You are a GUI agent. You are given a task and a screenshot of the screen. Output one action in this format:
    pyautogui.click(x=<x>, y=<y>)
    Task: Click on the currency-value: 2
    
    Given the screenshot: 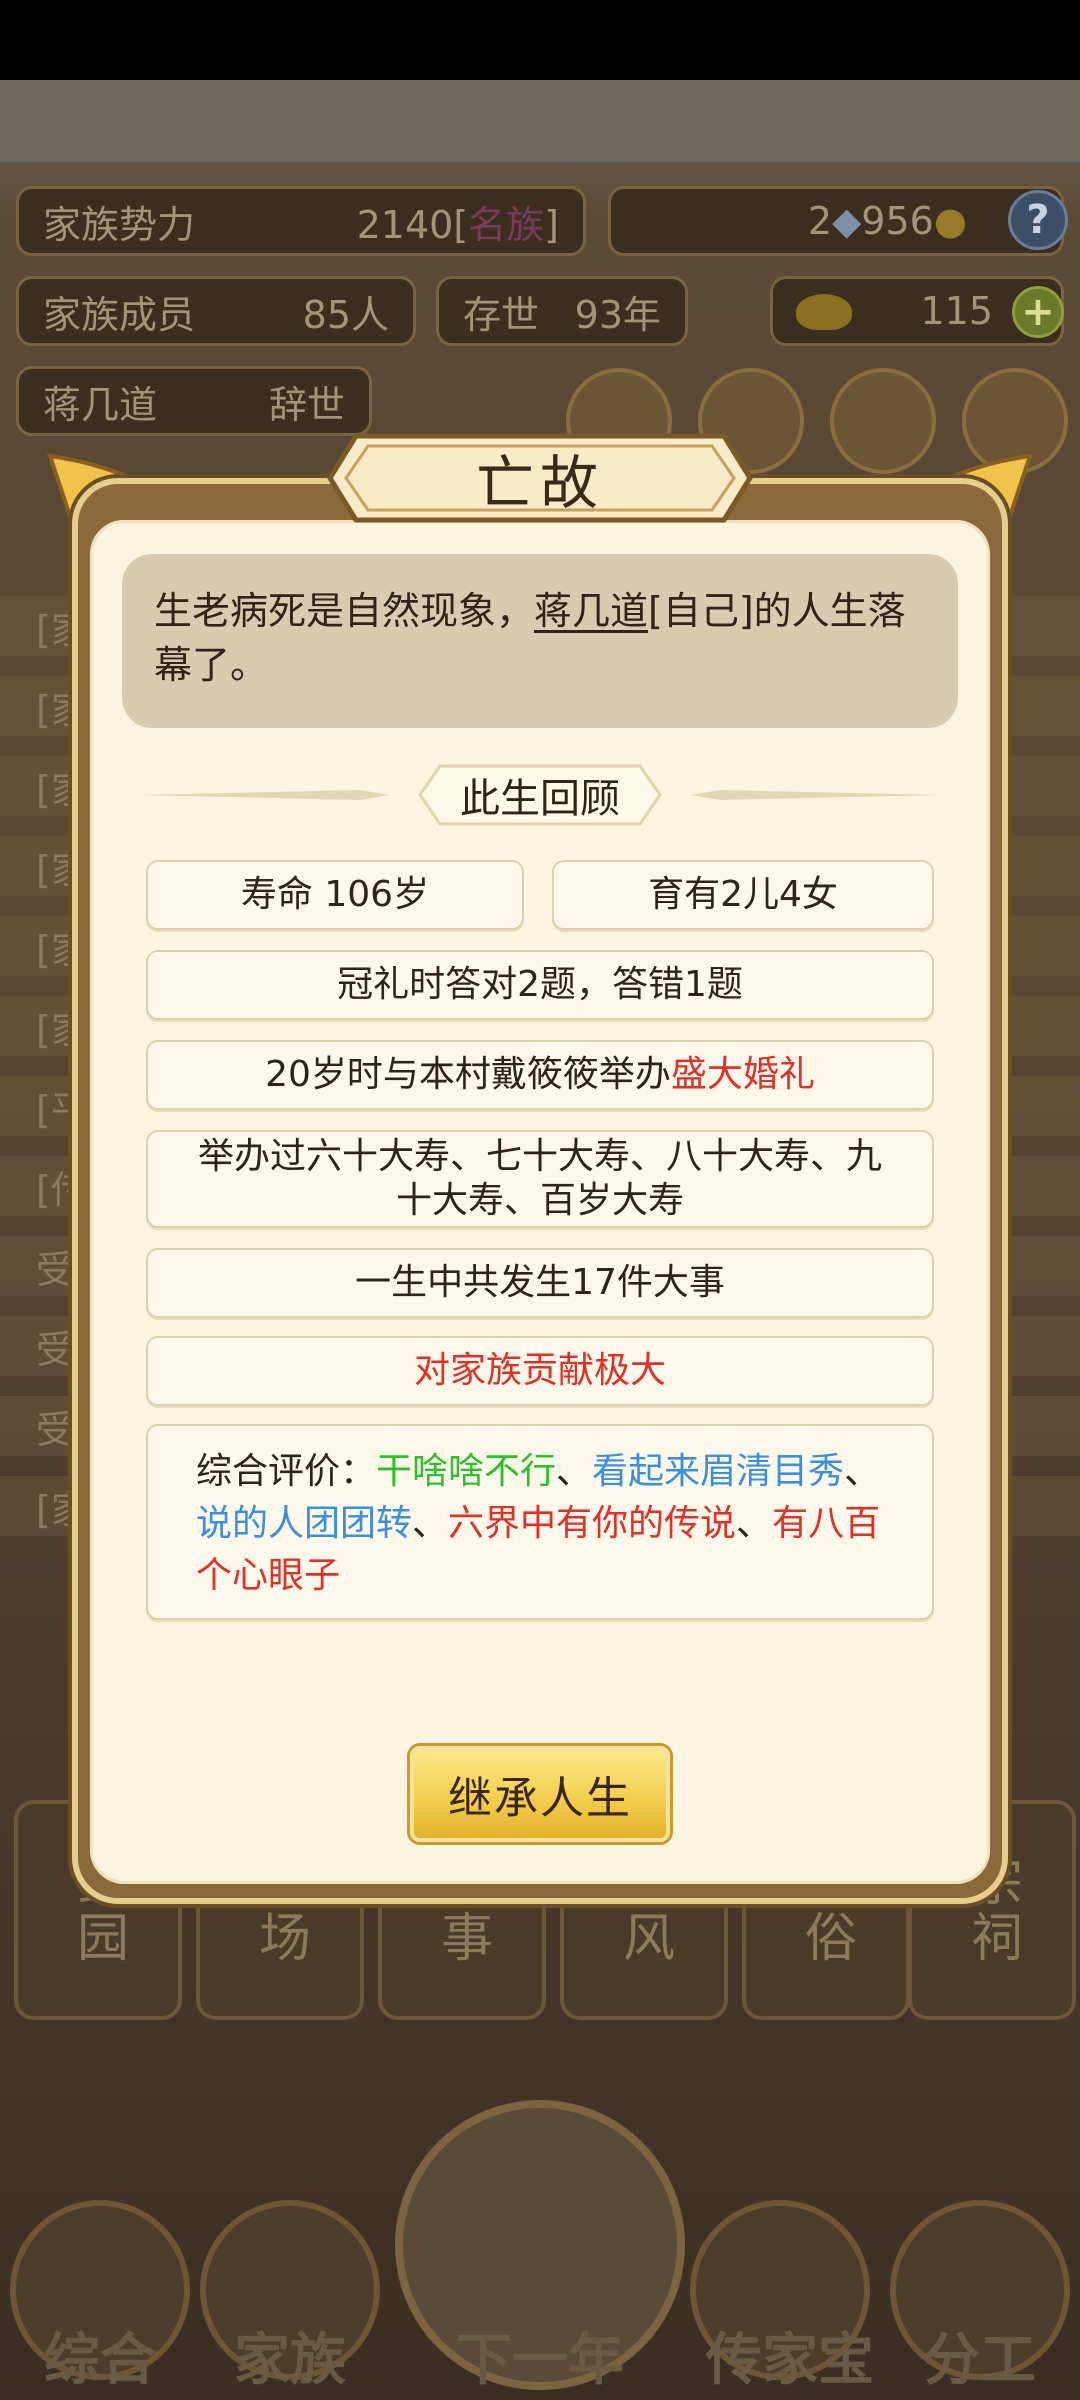 What is the action you would take?
    pyautogui.click(x=820, y=221)
    